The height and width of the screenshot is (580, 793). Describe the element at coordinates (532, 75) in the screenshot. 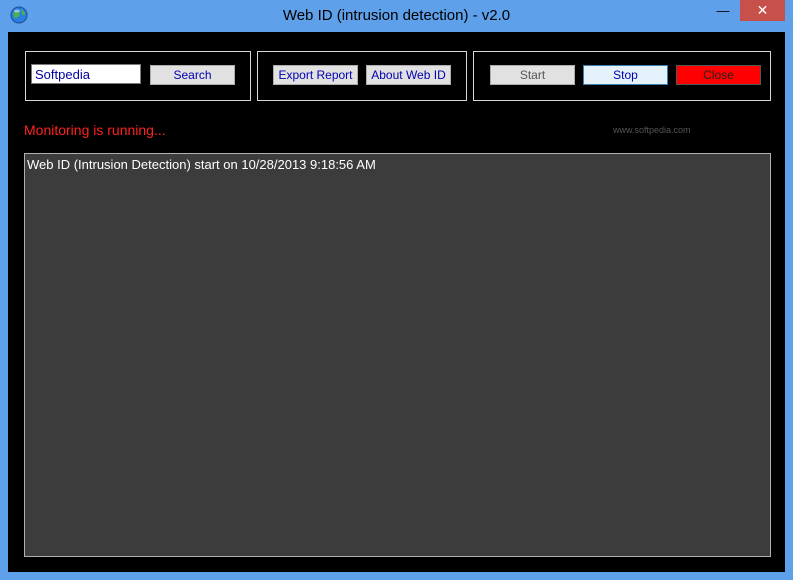

I see `start-button: Start` at that location.